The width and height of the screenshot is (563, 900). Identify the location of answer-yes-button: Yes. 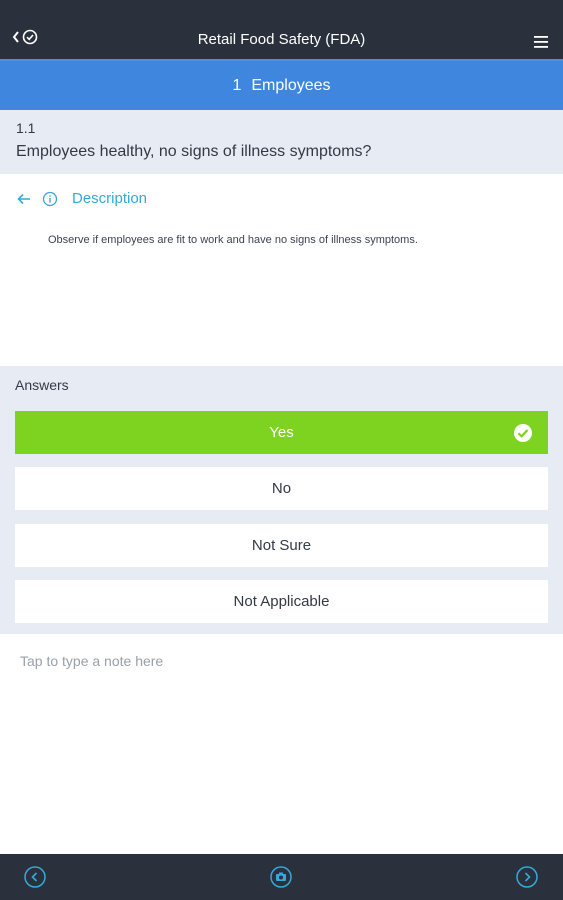
(281, 432).